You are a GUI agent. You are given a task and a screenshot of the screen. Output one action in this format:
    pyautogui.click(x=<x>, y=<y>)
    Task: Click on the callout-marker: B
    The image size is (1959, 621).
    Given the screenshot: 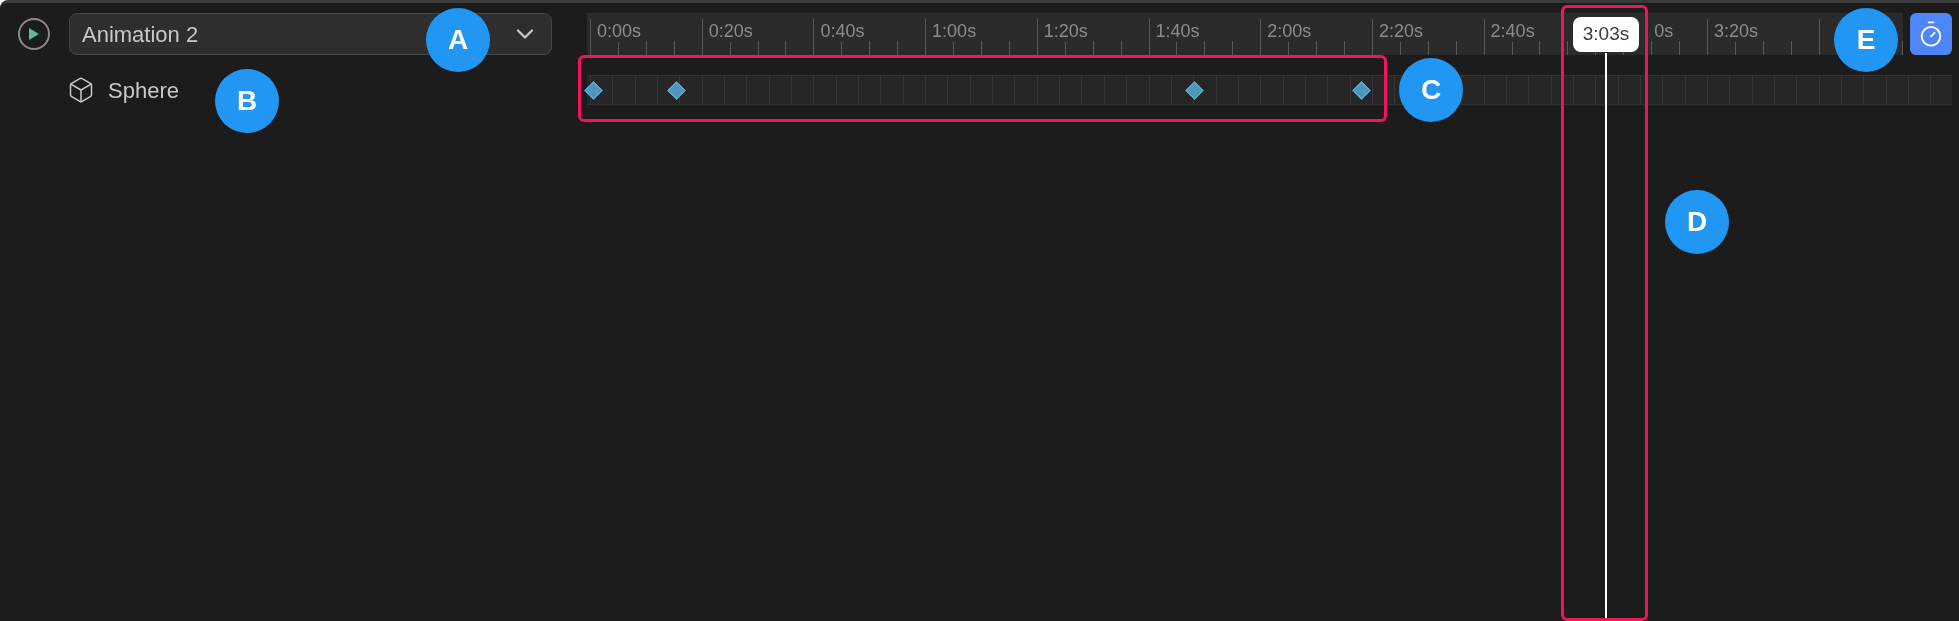 What is the action you would take?
    pyautogui.click(x=247, y=101)
    